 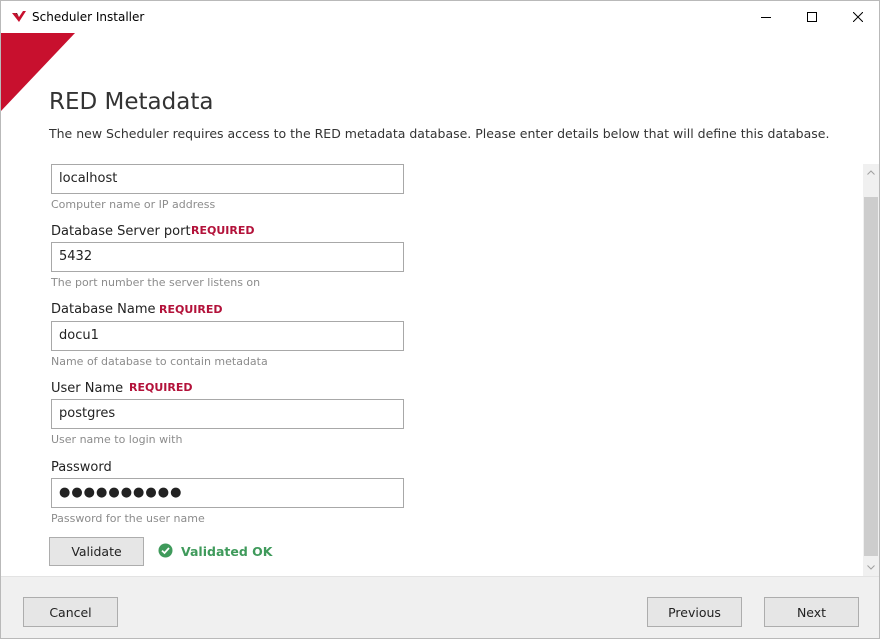 I want to click on password-hint: Password for the user name, so click(x=128, y=518).